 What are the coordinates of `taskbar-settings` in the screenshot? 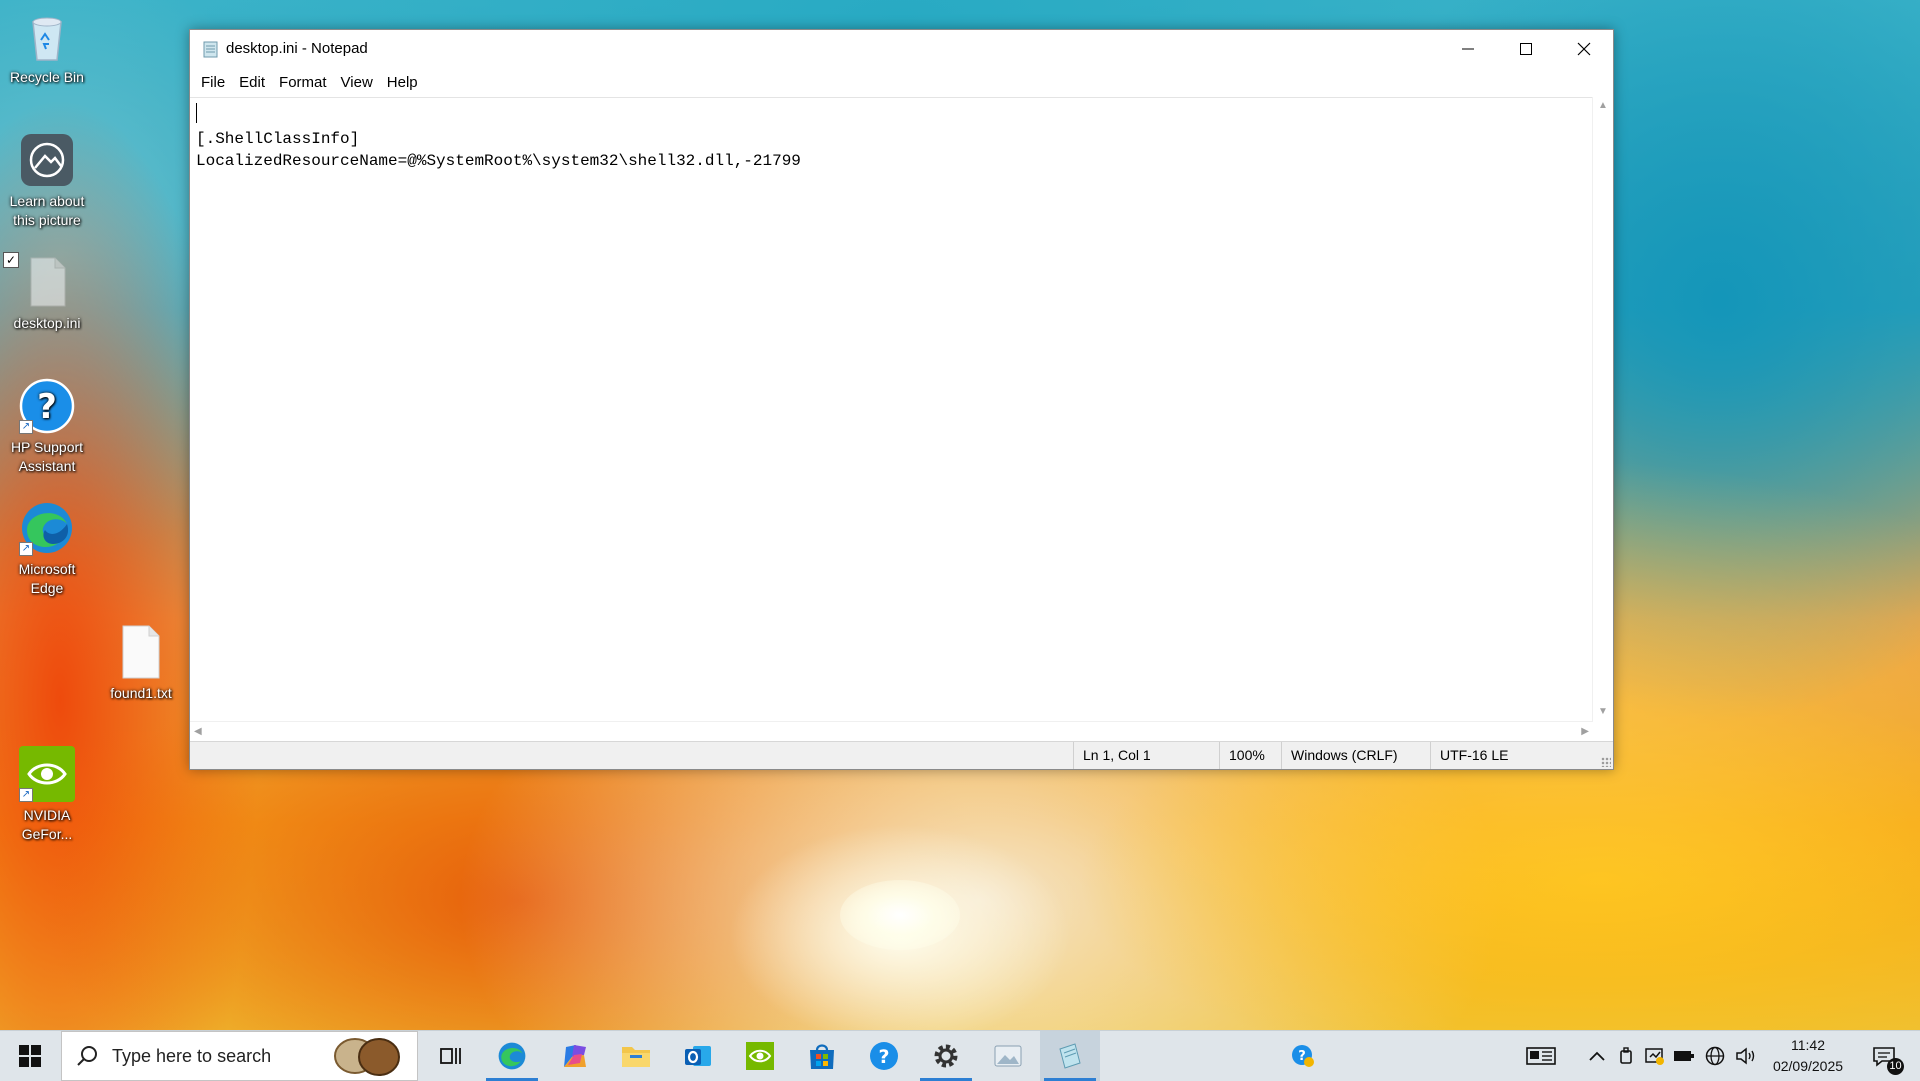 It's located at (946, 1056).